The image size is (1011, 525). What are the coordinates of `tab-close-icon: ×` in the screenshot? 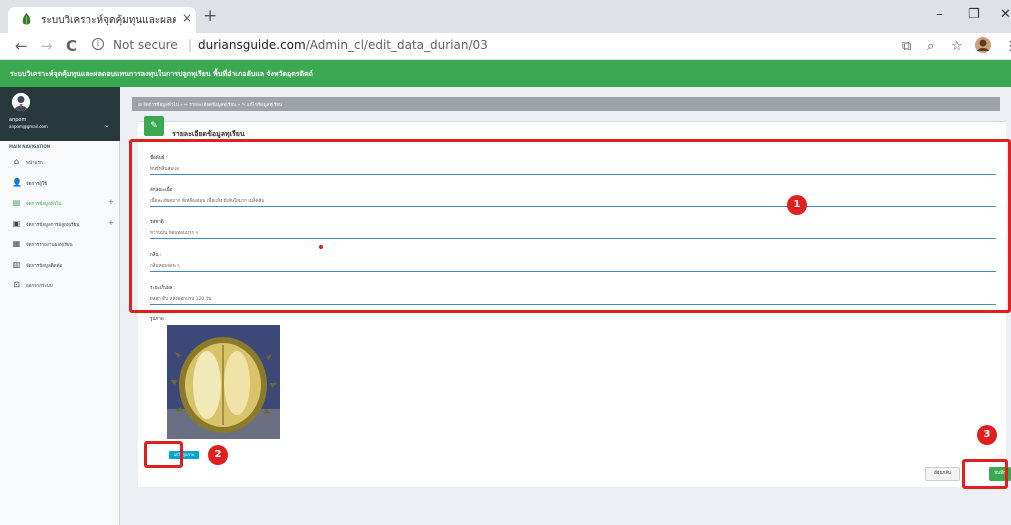 It's located at (187, 18).